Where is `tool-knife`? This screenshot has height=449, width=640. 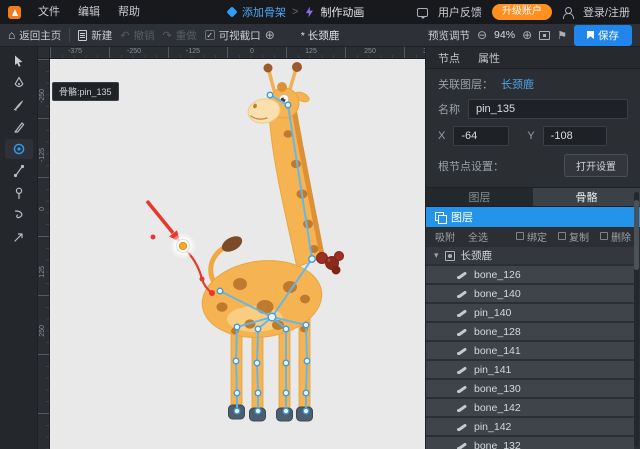
tool-knife is located at coordinates (19, 127).